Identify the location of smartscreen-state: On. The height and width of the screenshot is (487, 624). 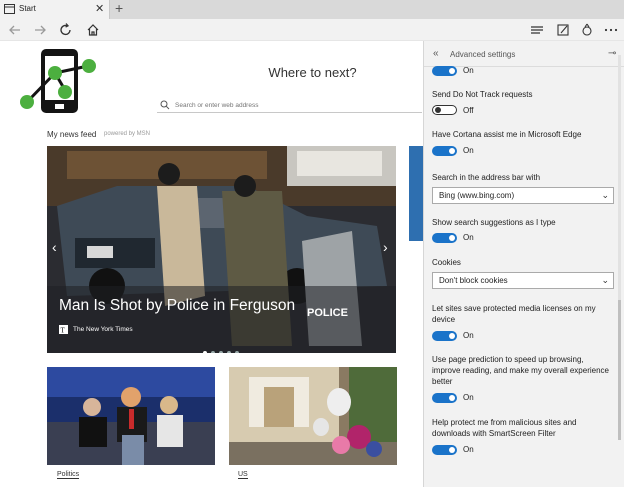
(468, 449).